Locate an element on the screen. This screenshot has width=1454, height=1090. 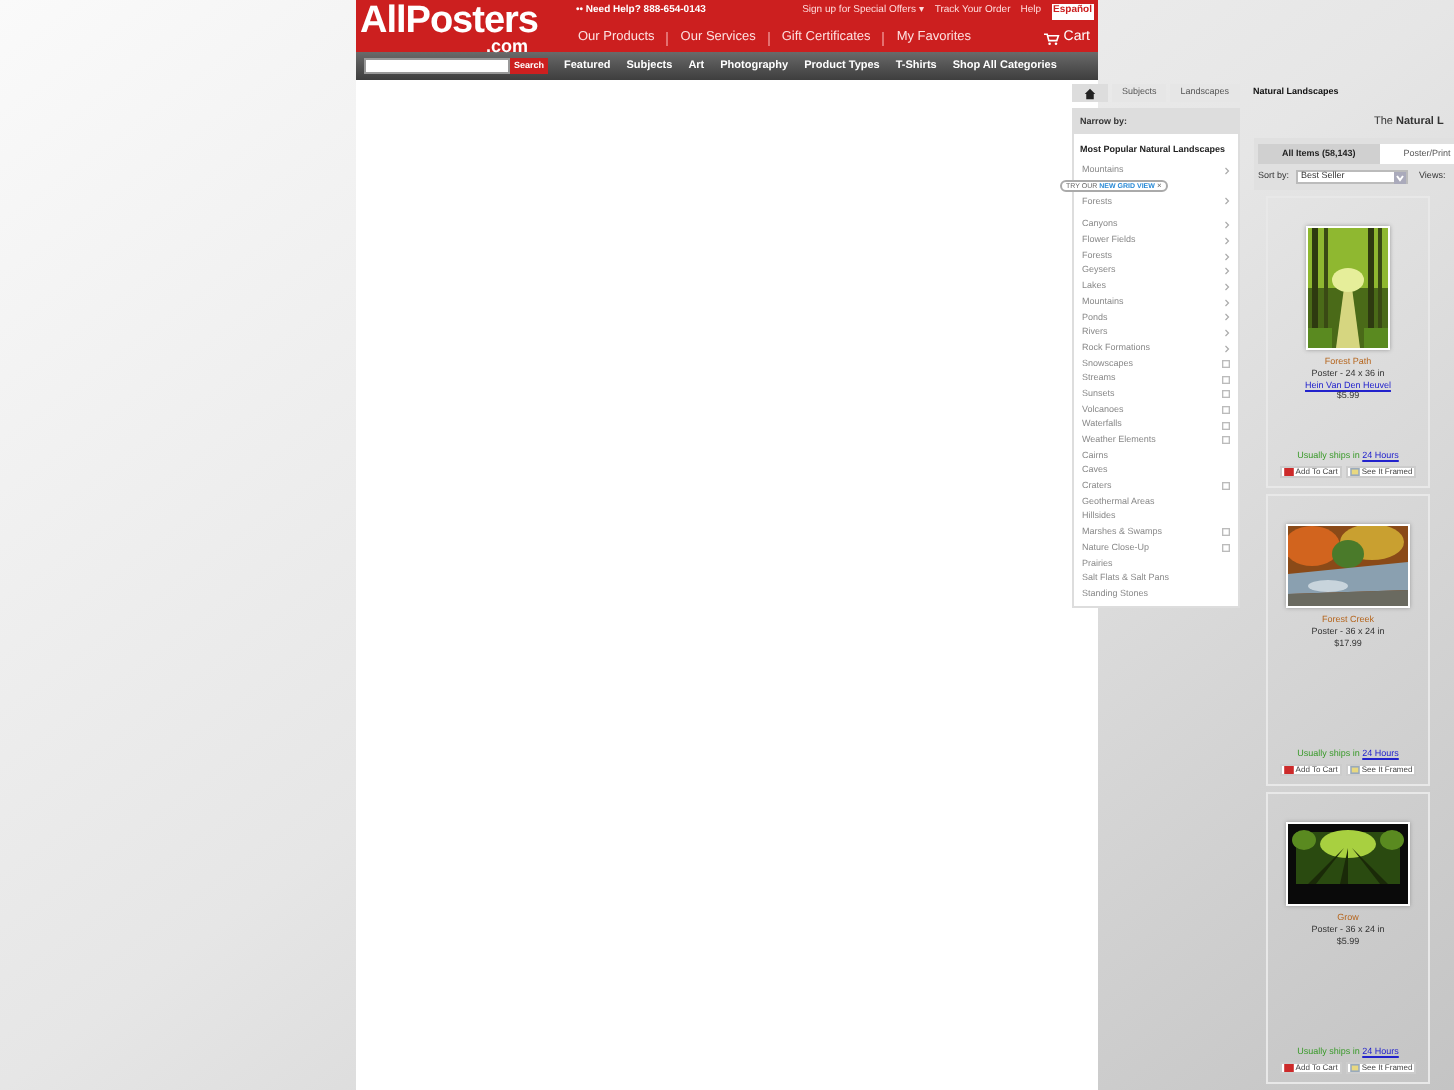
site-logo: AllPosters is located at coordinates (449, 21).